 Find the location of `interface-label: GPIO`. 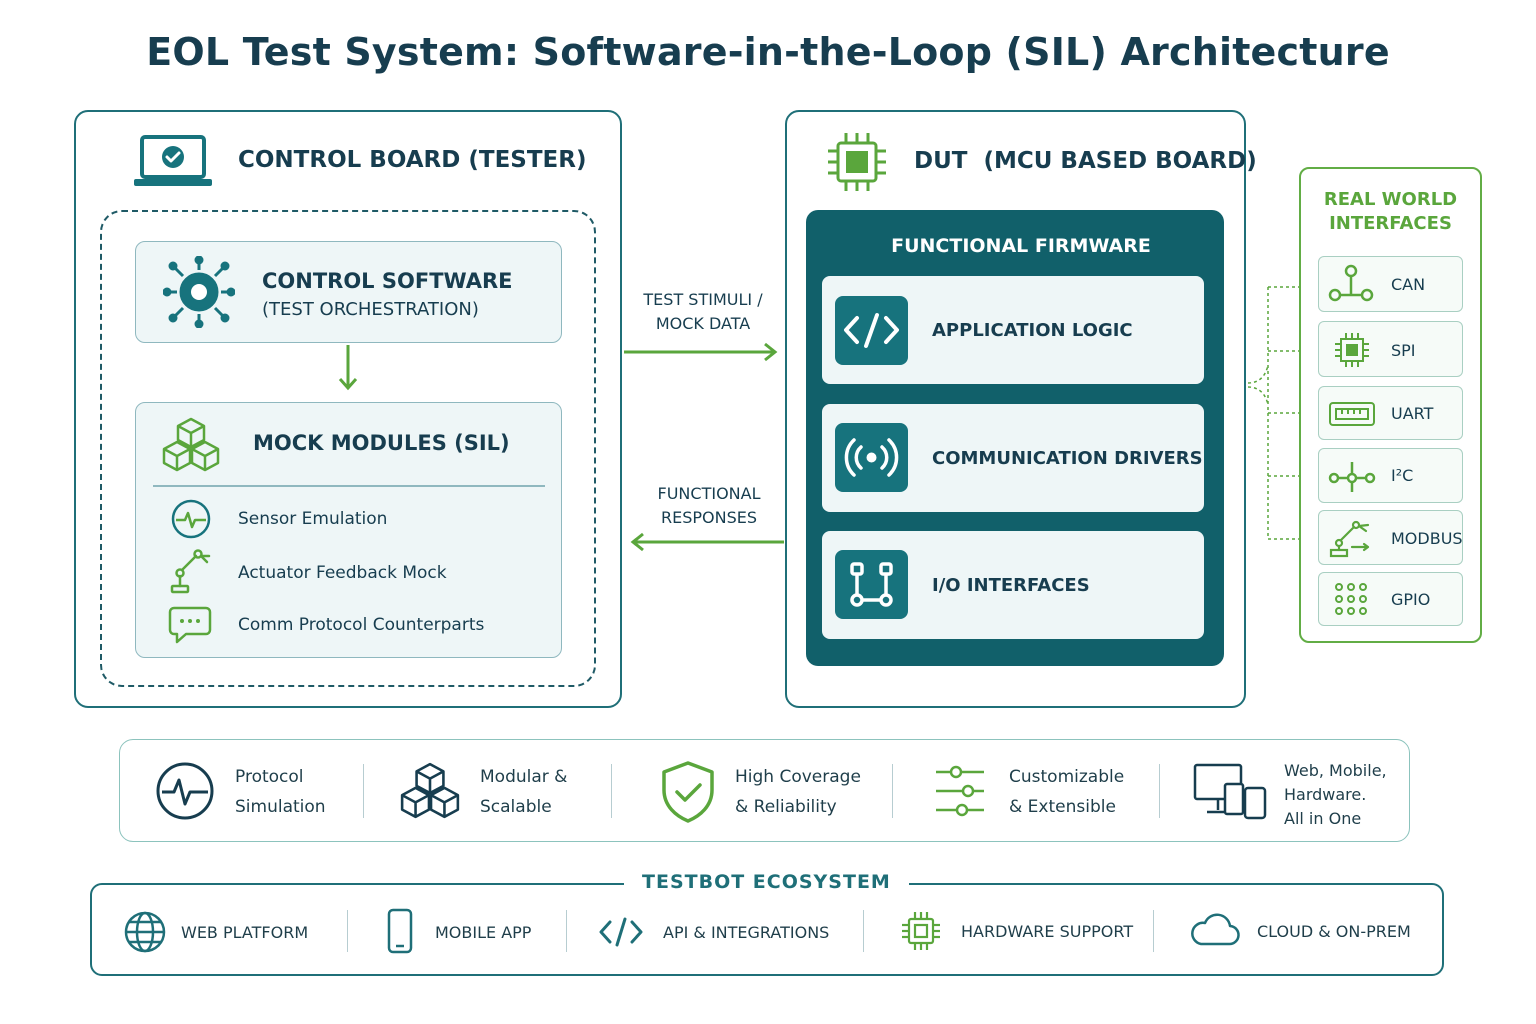

interface-label: GPIO is located at coordinates (1411, 599).